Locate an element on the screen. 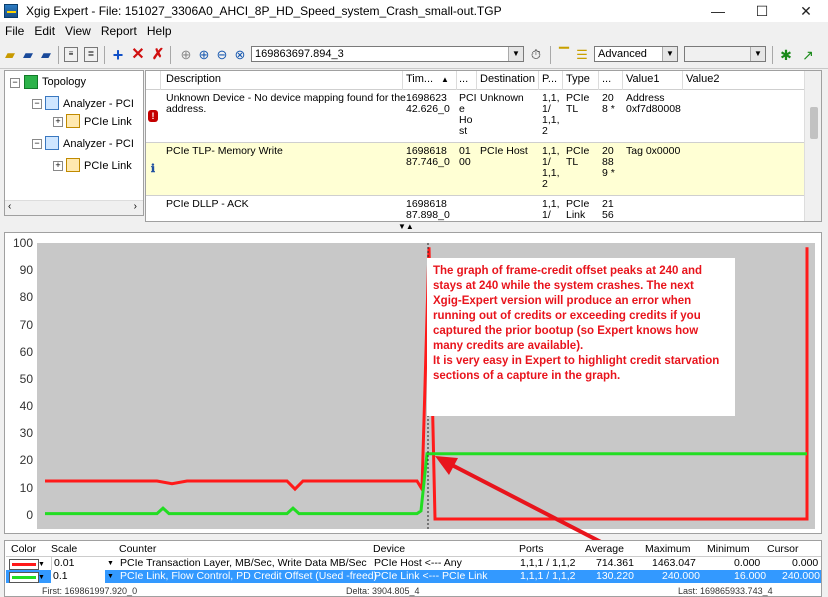 This screenshot has width=828, height=597. cell-time: 1698618 87.746_0 is located at coordinates (428, 156).